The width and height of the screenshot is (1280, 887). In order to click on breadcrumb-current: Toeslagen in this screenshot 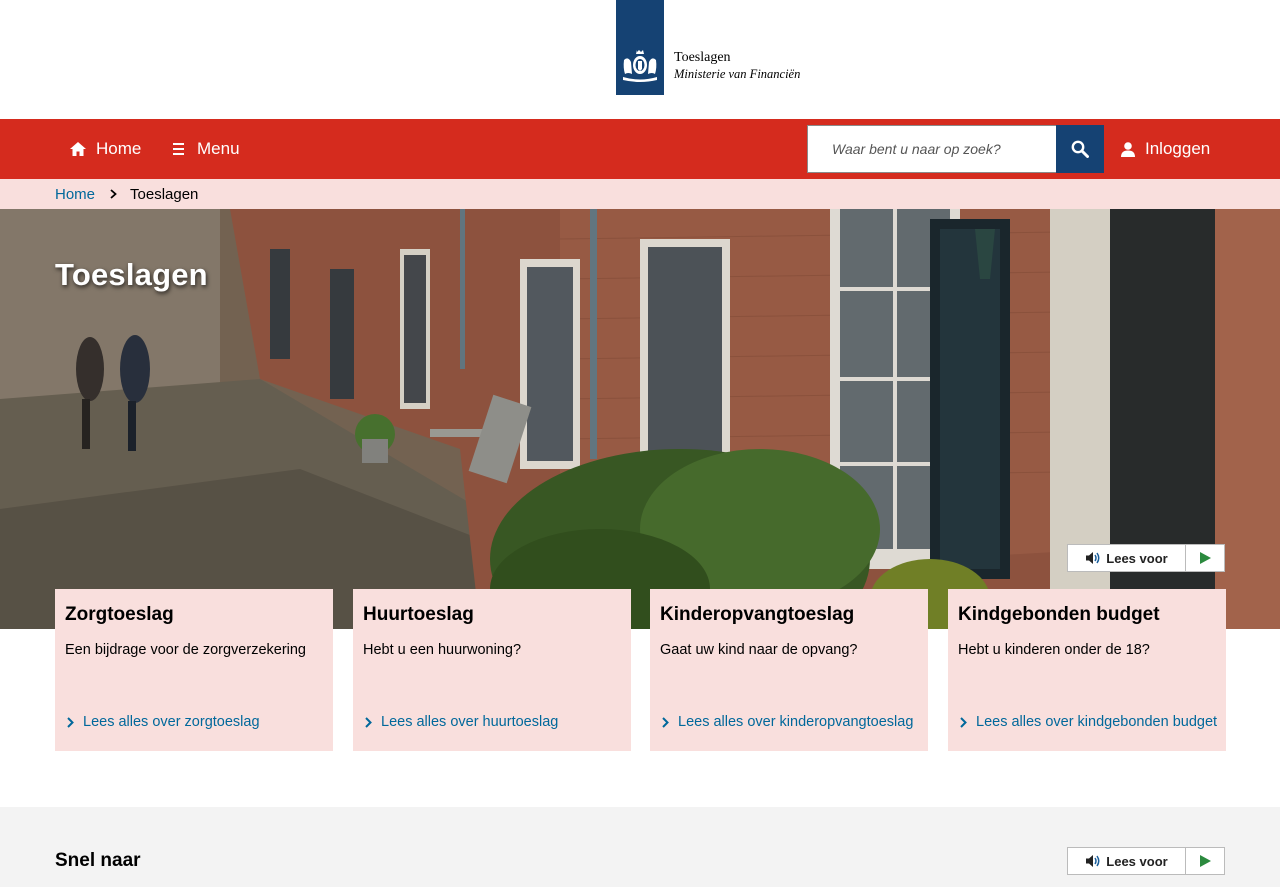, I will do `click(164, 194)`.